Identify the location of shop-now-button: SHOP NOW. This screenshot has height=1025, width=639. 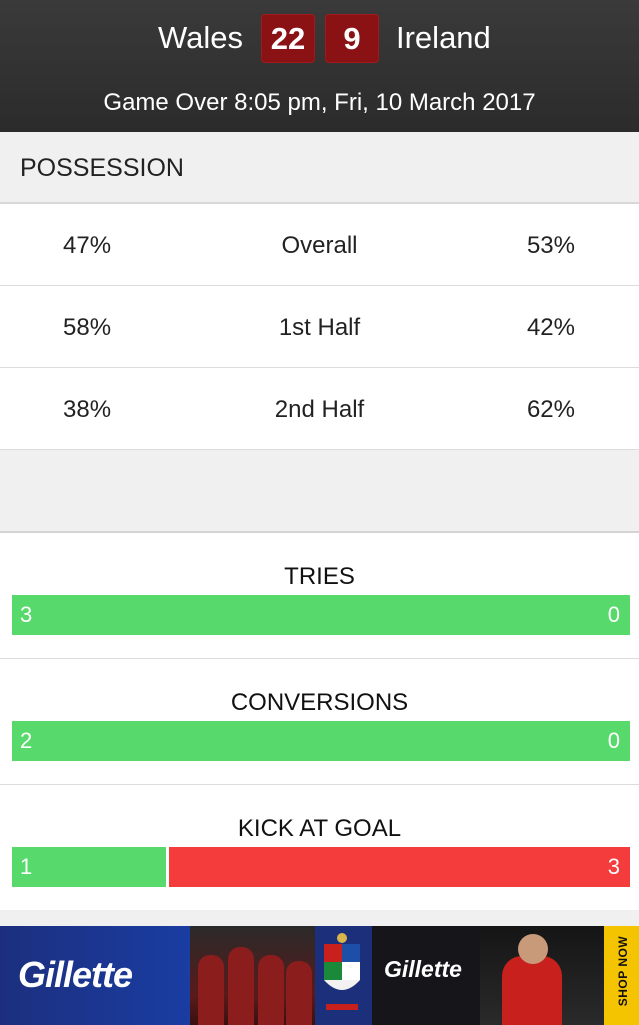
(621, 975).